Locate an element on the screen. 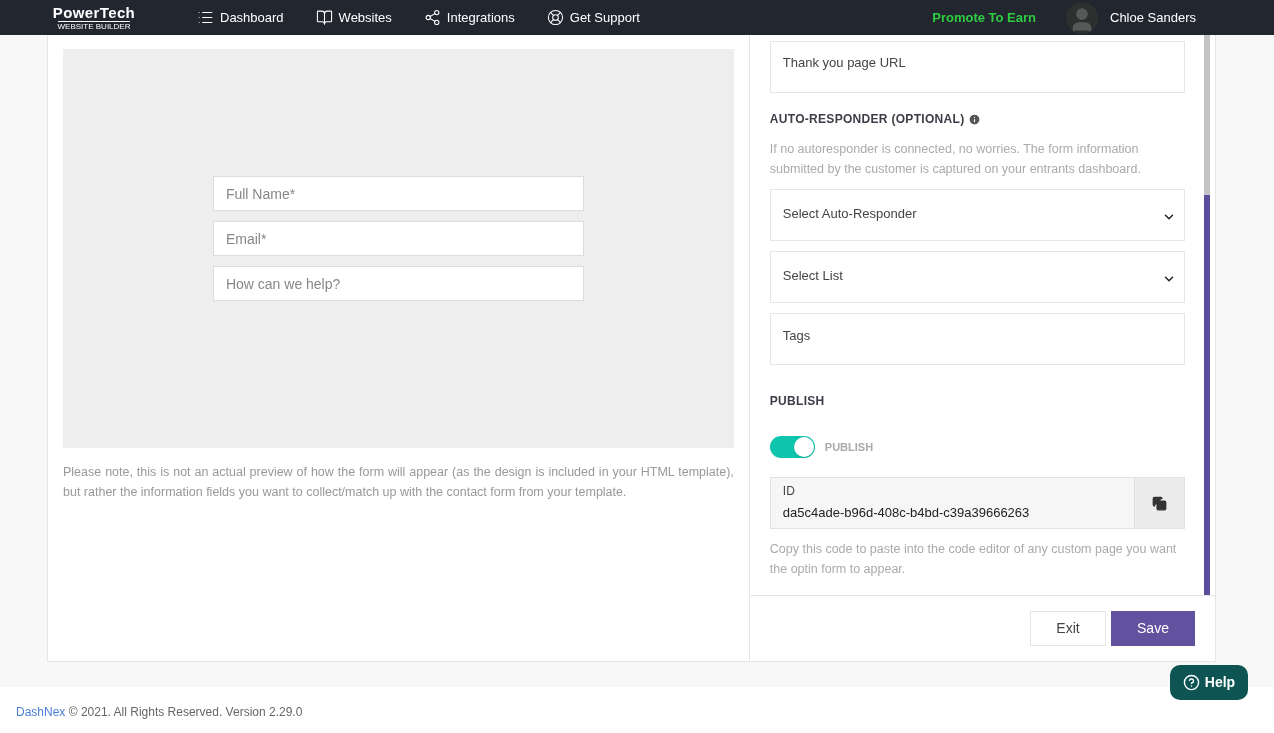 This screenshot has width=1274, height=733. info-icon is located at coordinates (975, 119).